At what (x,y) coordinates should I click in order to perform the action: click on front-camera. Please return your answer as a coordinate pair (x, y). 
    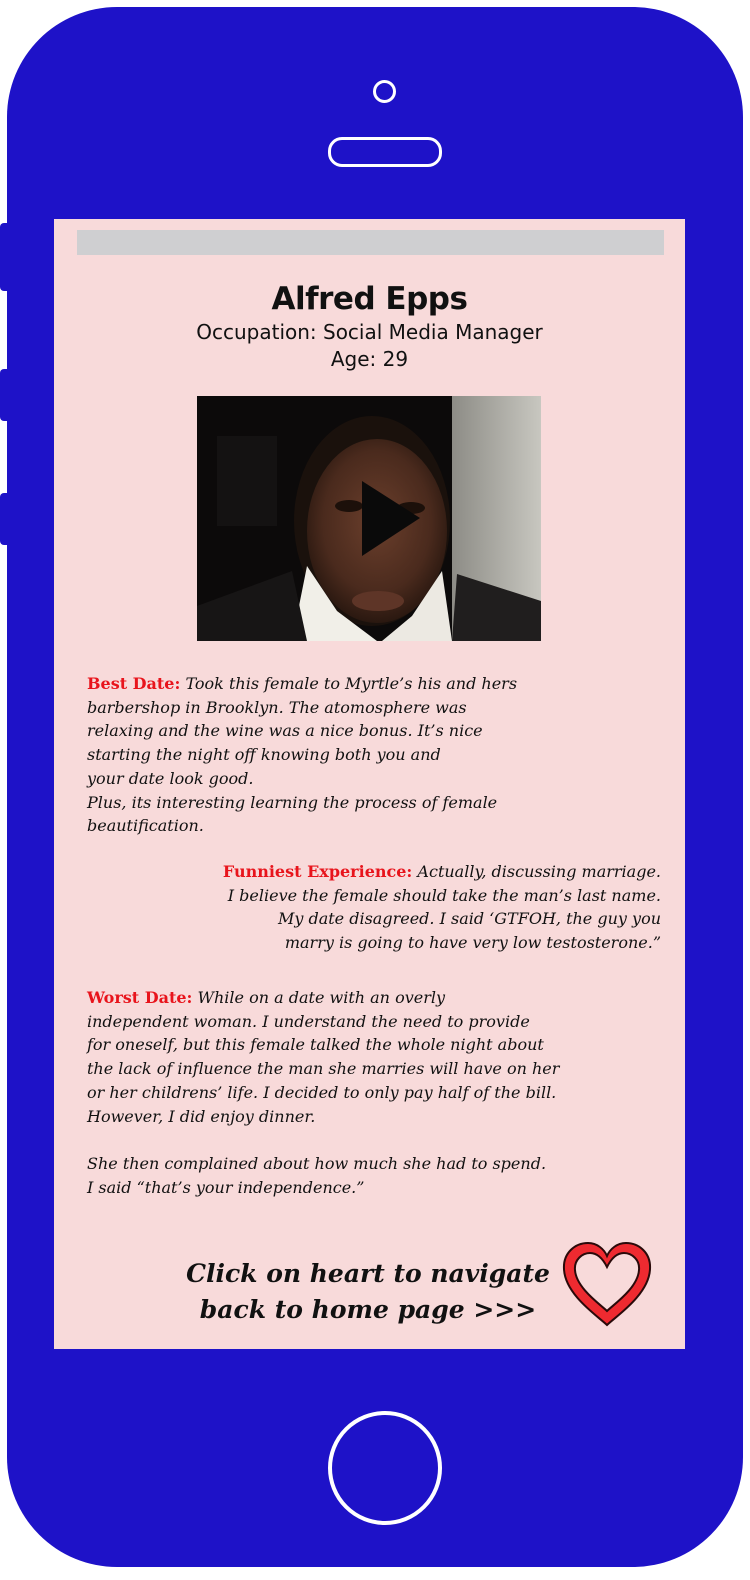
    Looking at the image, I should click on (384, 91).